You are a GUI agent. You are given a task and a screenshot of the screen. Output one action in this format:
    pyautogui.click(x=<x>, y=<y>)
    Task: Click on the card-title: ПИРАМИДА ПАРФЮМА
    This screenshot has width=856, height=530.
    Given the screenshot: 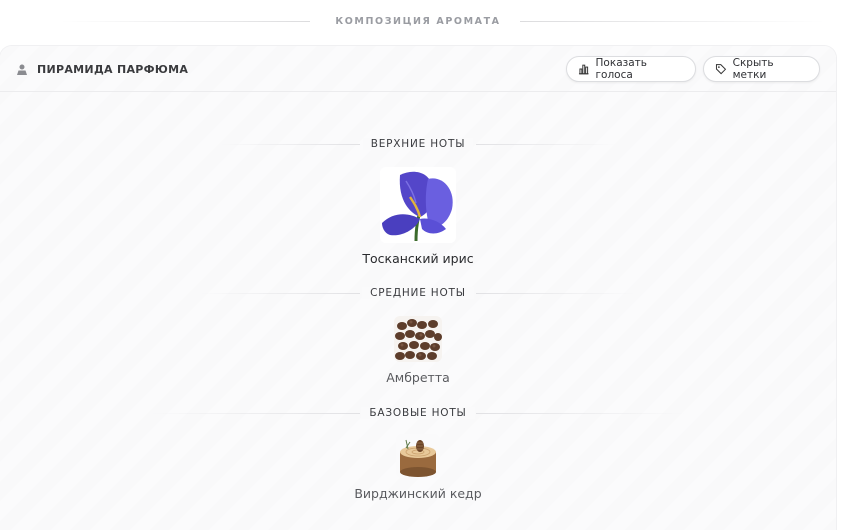 What is the action you would take?
    pyautogui.click(x=102, y=69)
    